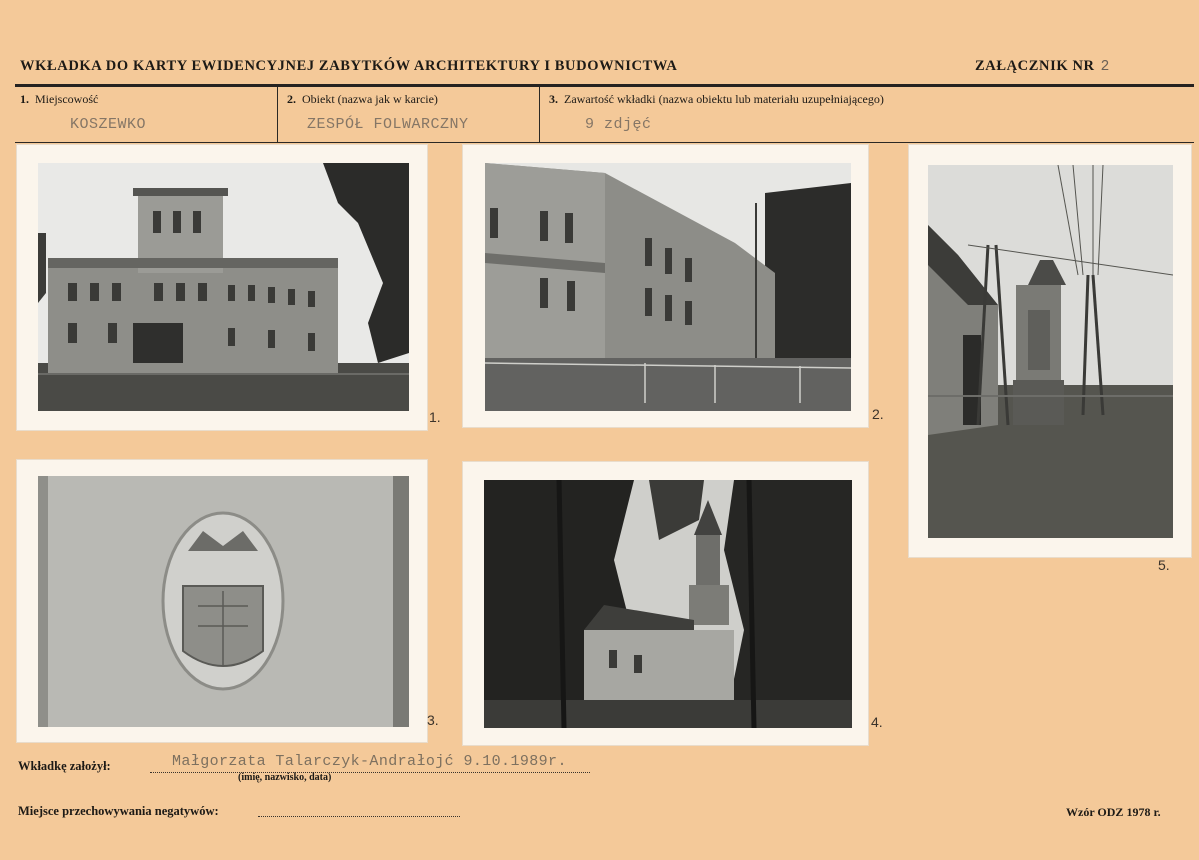 The height and width of the screenshot is (860, 1199). Describe the element at coordinates (64, 766) in the screenshot. I see `author-label: Wkładkę założył:` at that location.